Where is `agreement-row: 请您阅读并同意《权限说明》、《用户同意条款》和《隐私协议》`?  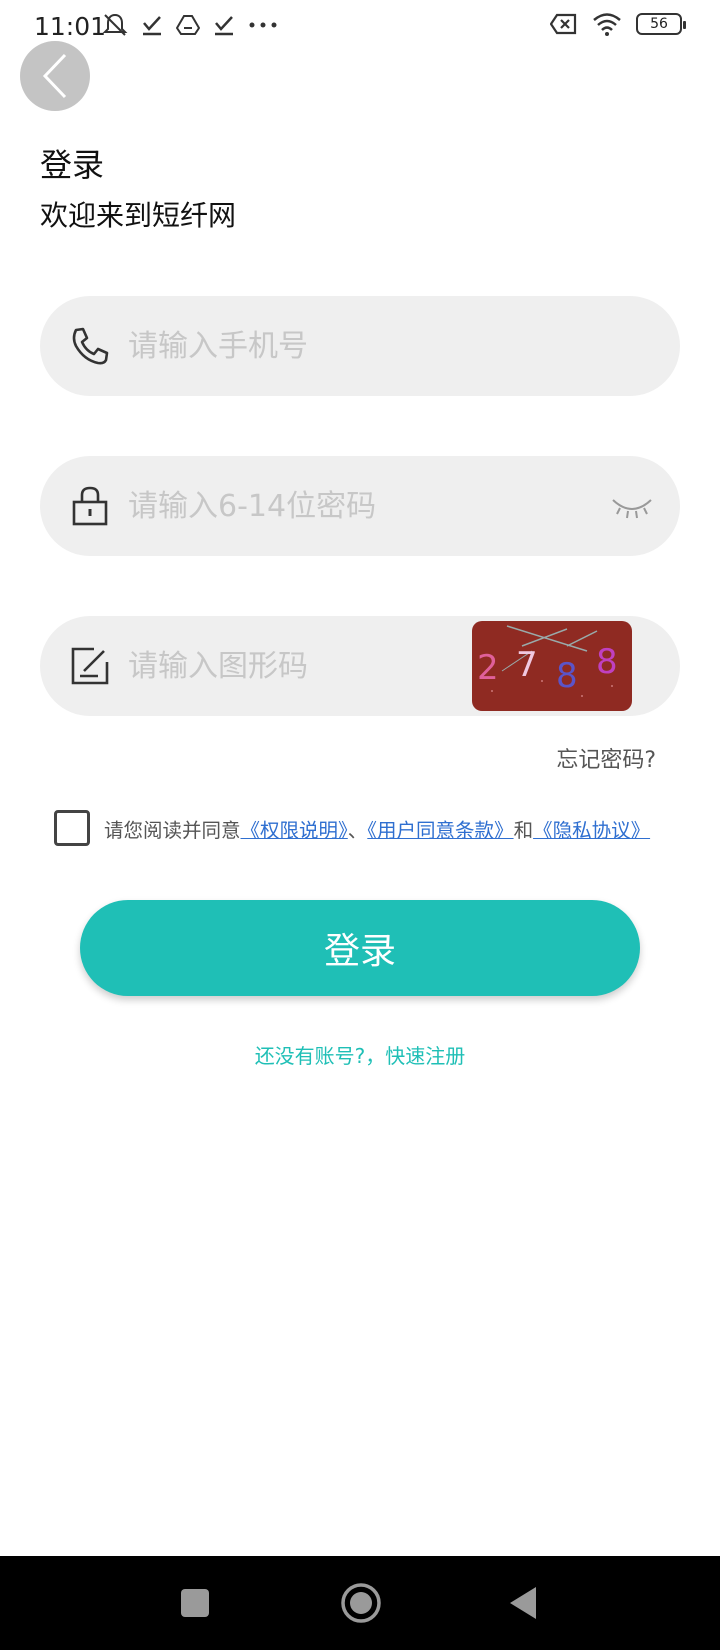 agreement-row: 请您阅读并同意《权限说明》、《用户同意条款》和《隐私协议》 is located at coordinates (352, 828).